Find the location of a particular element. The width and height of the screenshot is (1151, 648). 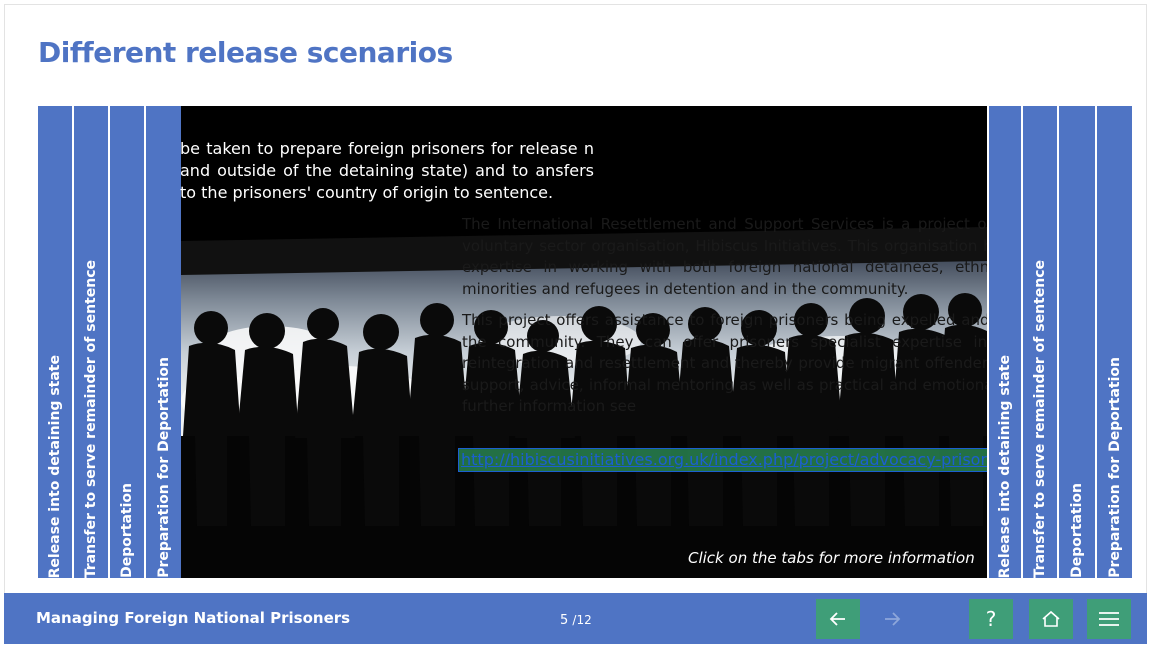

home-button is located at coordinates (1051, 619).